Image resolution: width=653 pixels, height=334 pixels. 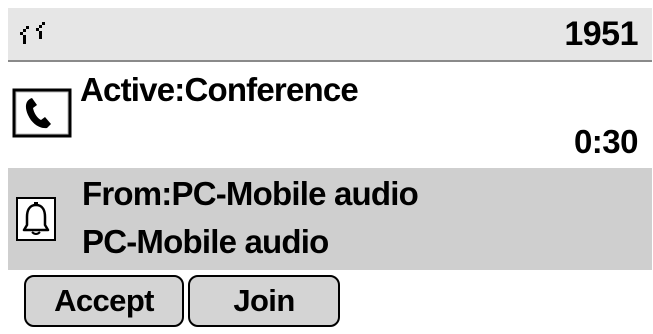 What do you see at coordinates (250, 193) in the screenshot?
I see `incoming-from: From:PC-Mobile audio` at bounding box center [250, 193].